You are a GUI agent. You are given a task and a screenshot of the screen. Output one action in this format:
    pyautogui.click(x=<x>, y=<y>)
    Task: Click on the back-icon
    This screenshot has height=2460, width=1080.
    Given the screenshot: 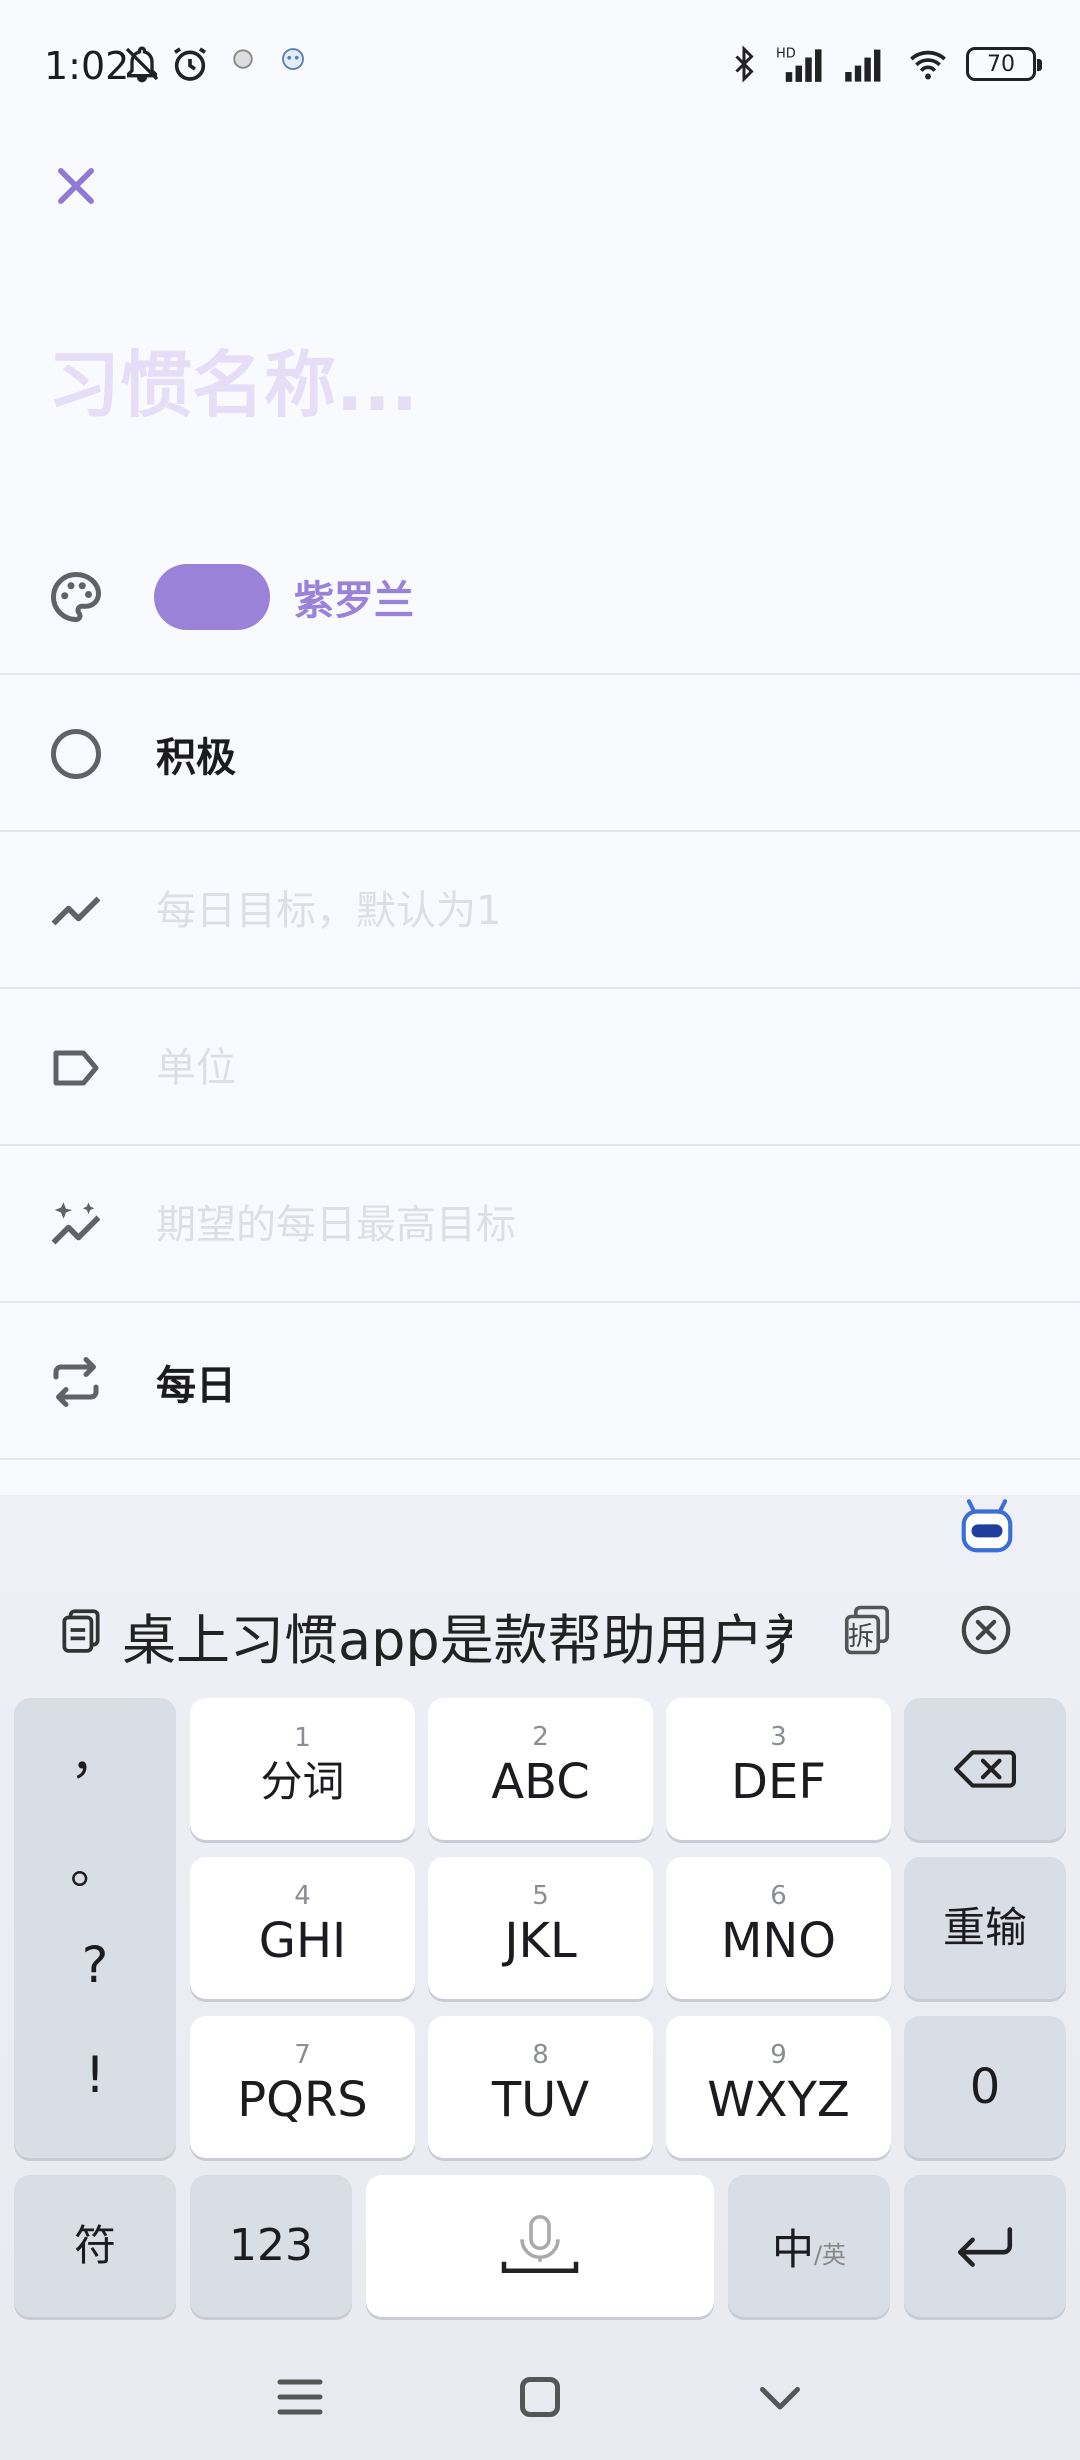 What is the action you would take?
    pyautogui.click(x=780, y=2397)
    